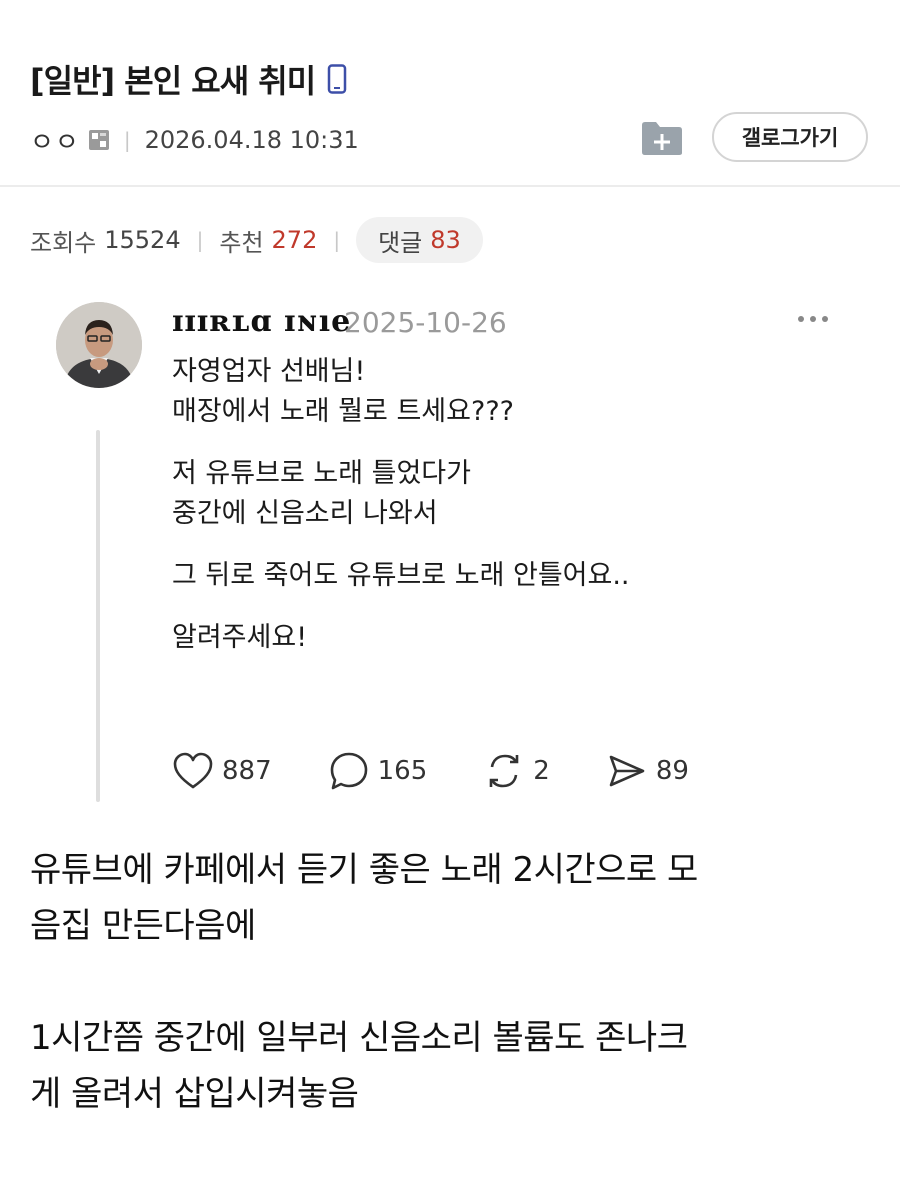 This screenshot has height=1200, width=900. I want to click on share-icon, so click(627, 771).